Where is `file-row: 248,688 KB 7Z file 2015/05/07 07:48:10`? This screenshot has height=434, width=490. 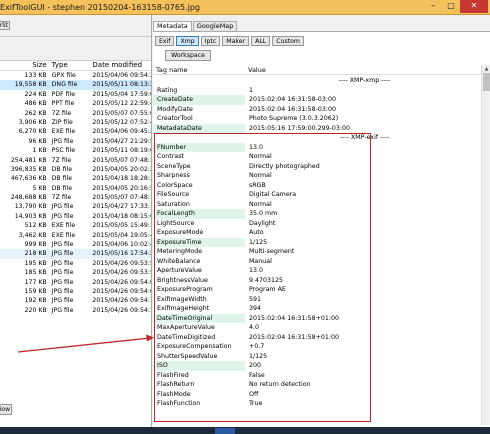
file-row: 248,688 KB 7Z file 2015/05/07 07:48:10 is located at coordinates (75, 197).